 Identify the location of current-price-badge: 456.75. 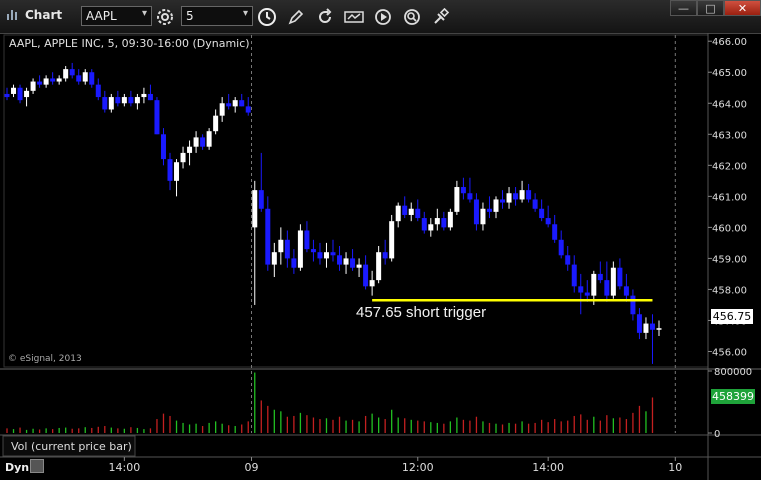
(732, 316).